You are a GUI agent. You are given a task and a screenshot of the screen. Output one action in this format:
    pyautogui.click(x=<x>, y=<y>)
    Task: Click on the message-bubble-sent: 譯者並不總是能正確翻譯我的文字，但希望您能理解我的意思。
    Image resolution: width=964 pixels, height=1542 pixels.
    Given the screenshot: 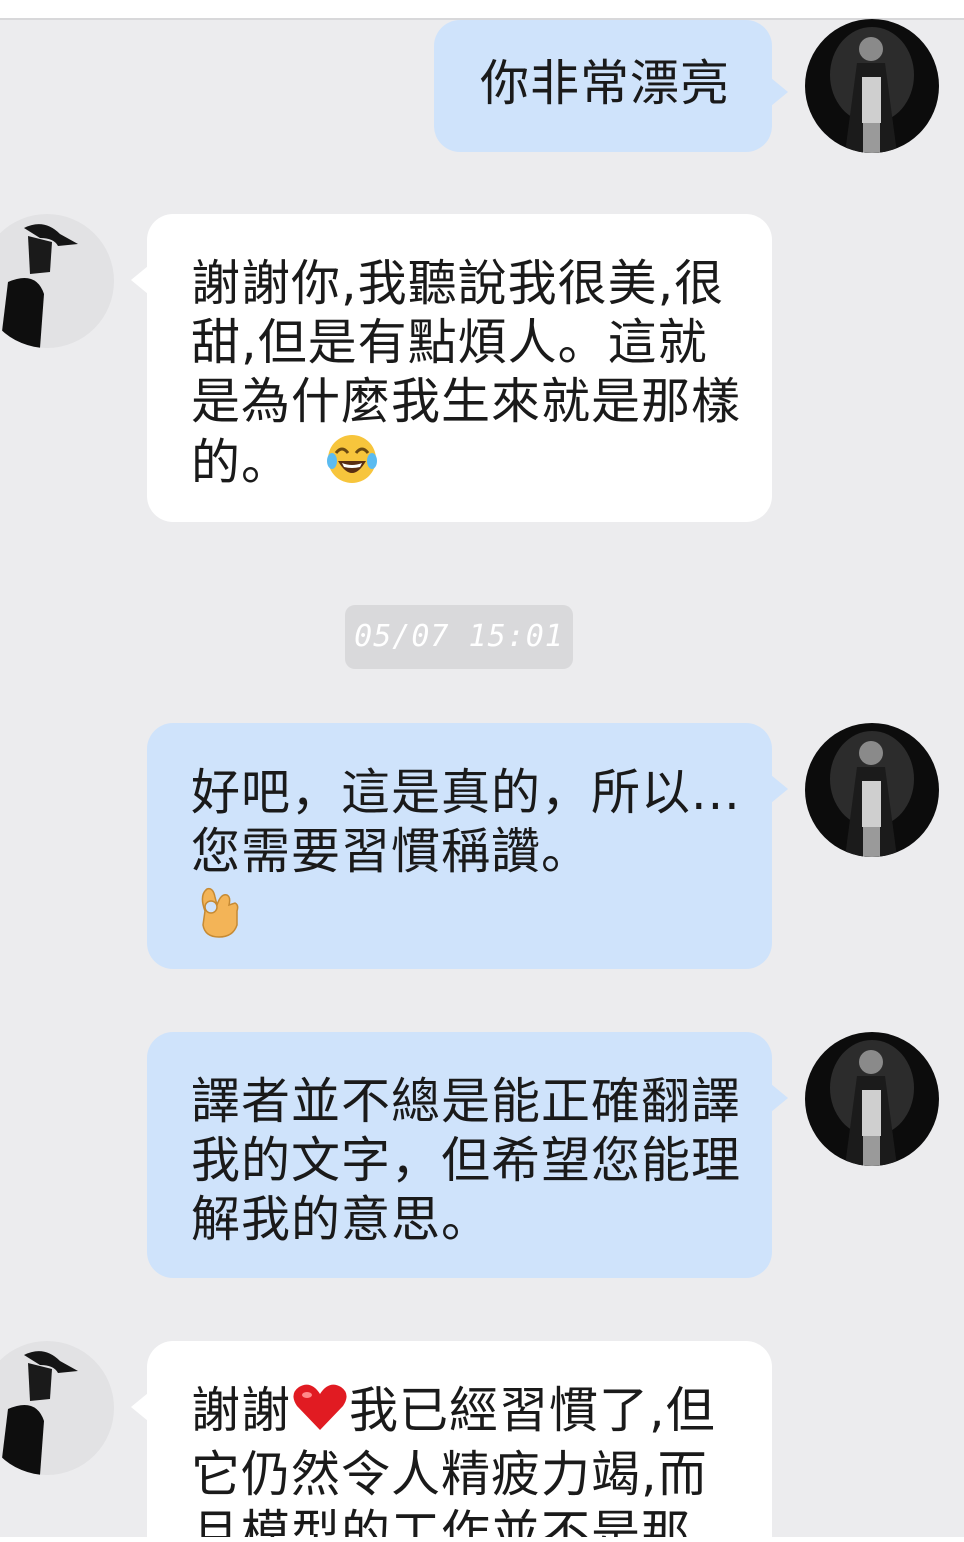 What is the action you would take?
    pyautogui.click(x=467, y=1155)
    